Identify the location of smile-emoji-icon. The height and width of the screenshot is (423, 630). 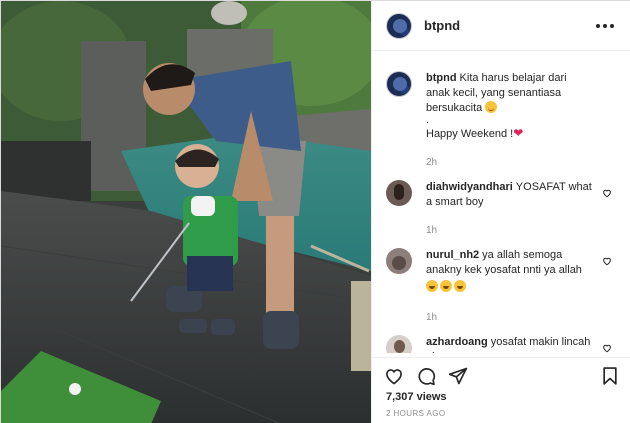
(491, 107).